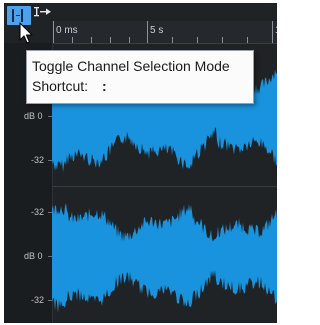 The width and height of the screenshot is (320, 325). Describe the element at coordinates (276, 30) in the screenshot. I see `ruler-label-10s: 1` at that location.